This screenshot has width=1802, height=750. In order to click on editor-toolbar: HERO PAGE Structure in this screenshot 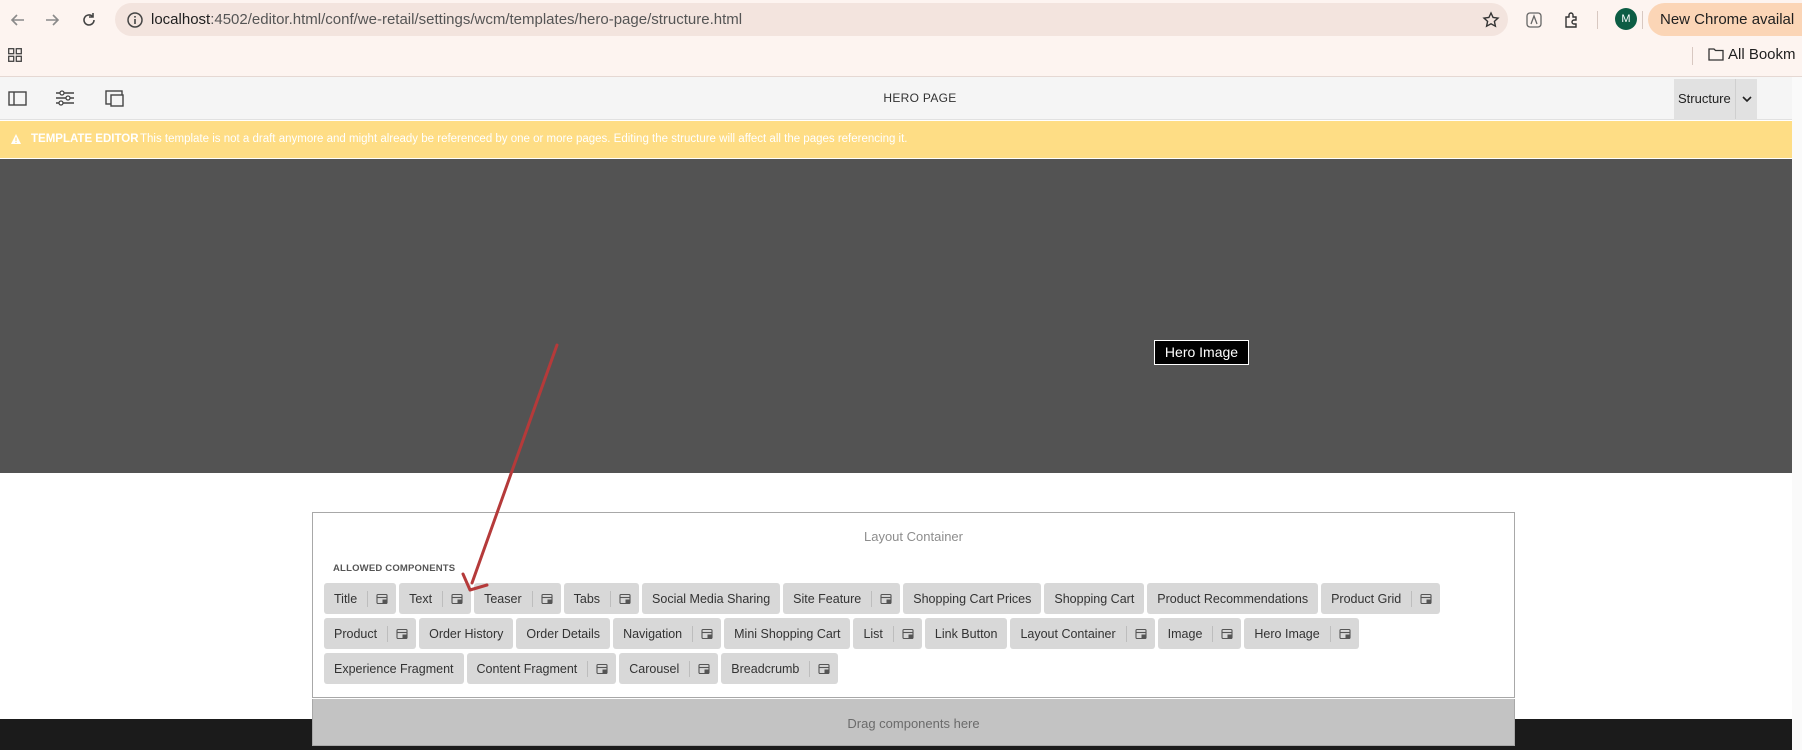, I will do `click(901, 98)`.